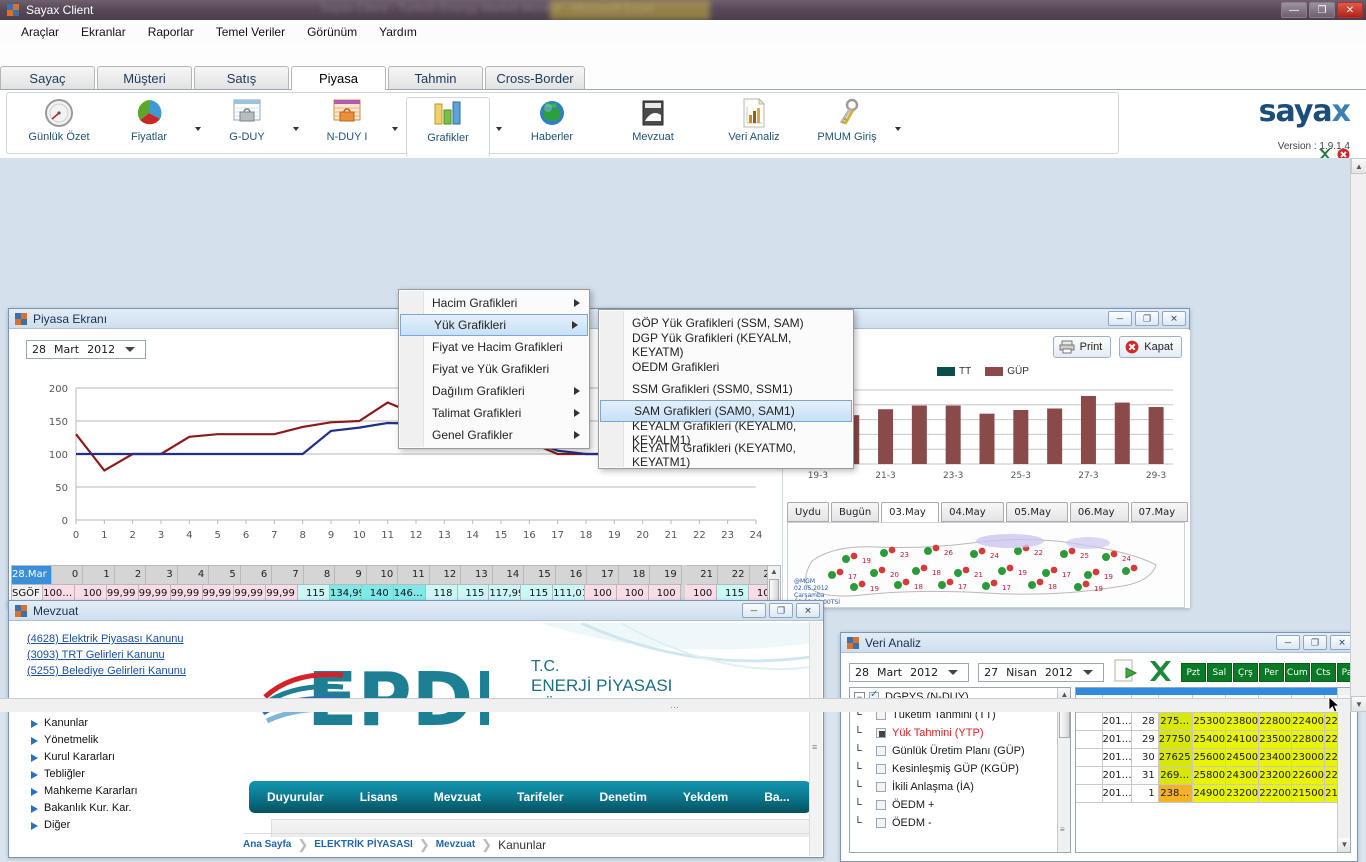 This screenshot has width=1366, height=862. What do you see at coordinates (1037, 519) in the screenshot?
I see `weather-tab-4: 05.May Cmt` at bounding box center [1037, 519].